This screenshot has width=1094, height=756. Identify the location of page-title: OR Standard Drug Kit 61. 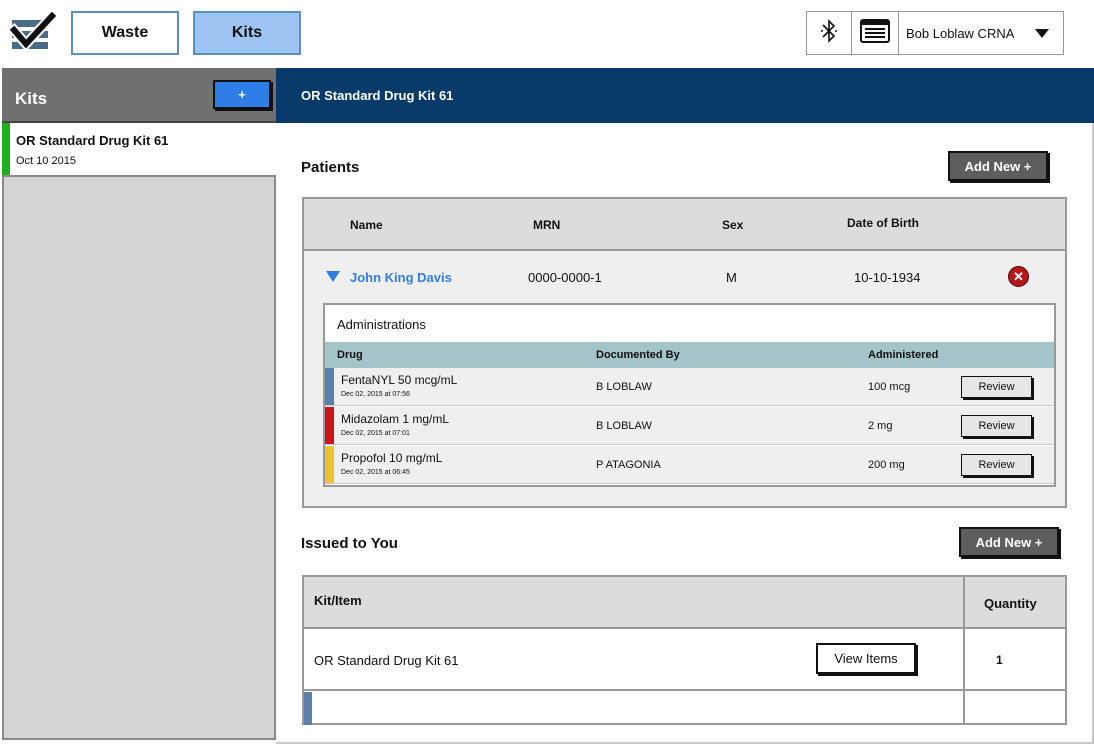
(377, 95).